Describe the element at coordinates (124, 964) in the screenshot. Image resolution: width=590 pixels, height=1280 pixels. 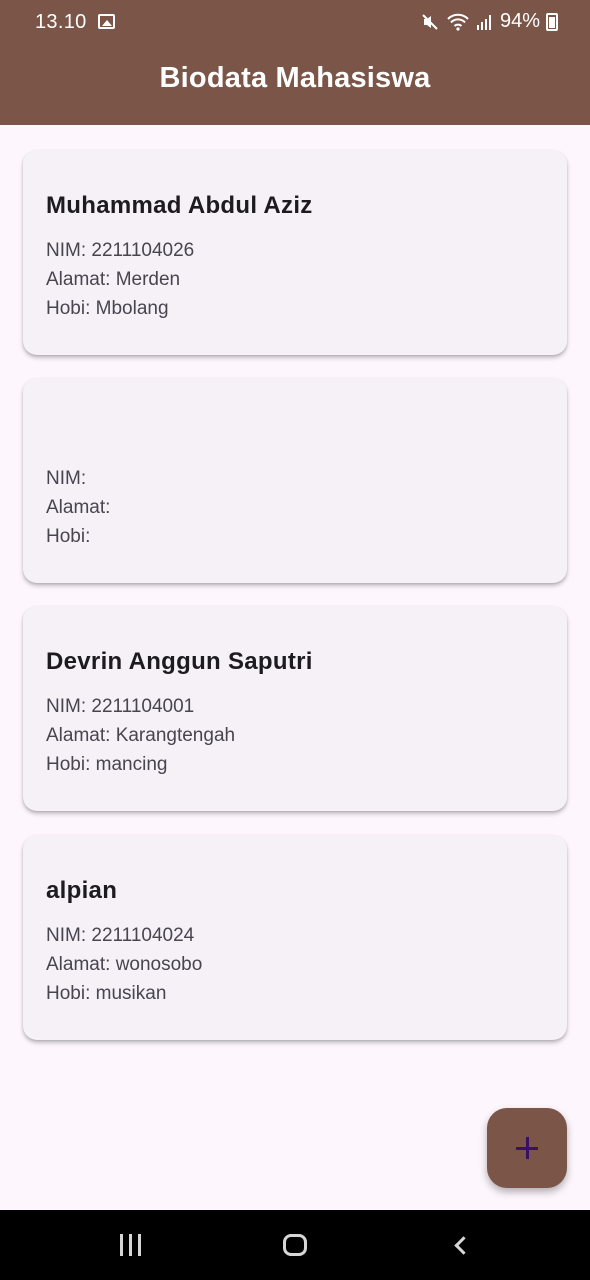
I see `student-alamat: Alamat: wonosobo` at that location.